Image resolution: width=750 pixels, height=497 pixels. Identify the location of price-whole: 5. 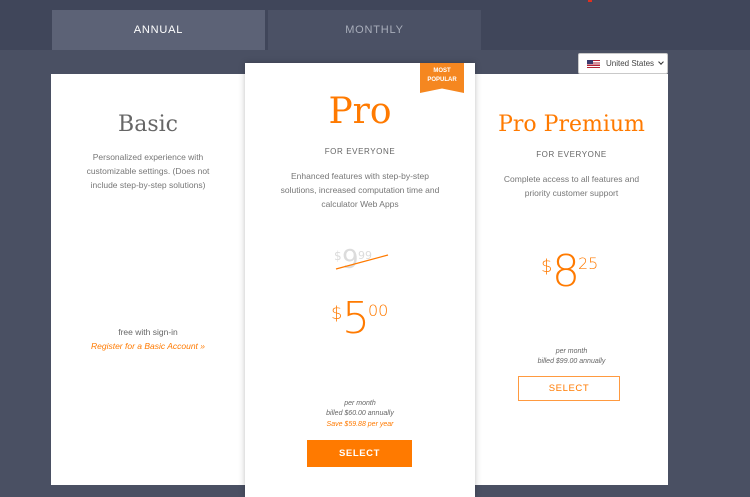
(356, 318).